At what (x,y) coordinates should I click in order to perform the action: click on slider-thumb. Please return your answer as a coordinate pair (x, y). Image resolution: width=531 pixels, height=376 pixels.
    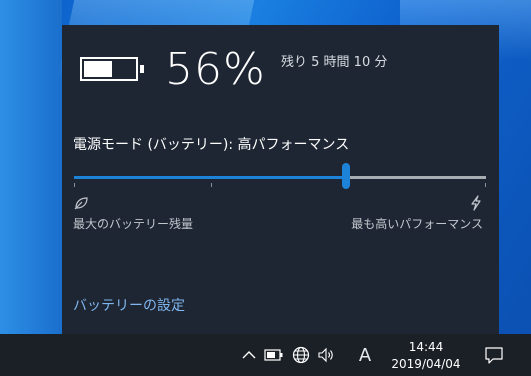
    Looking at the image, I should click on (346, 176).